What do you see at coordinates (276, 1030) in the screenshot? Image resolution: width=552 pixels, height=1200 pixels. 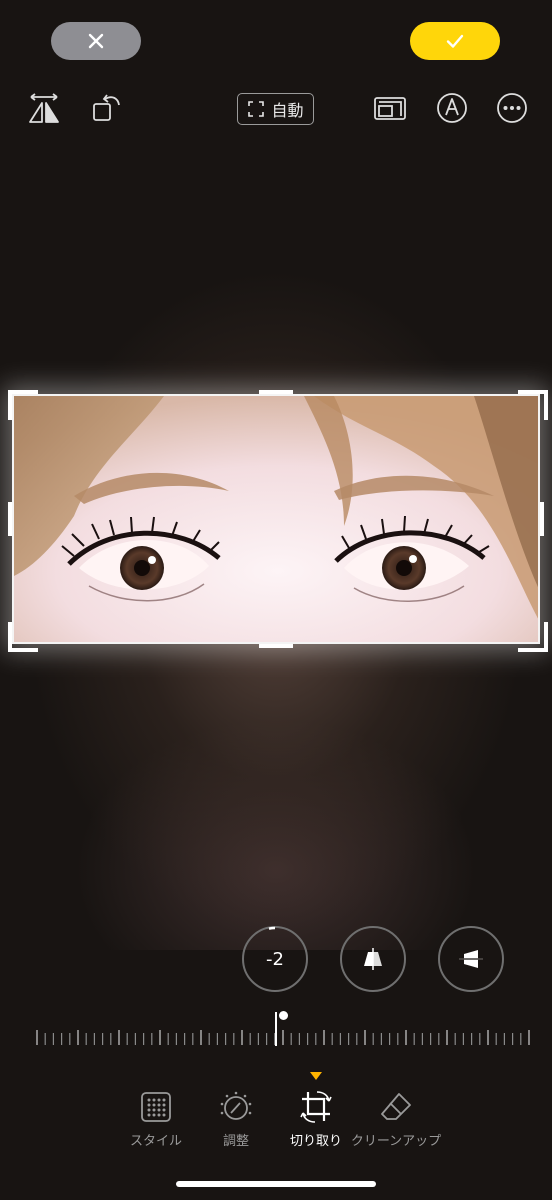 I see `straighten-ruler` at bounding box center [276, 1030].